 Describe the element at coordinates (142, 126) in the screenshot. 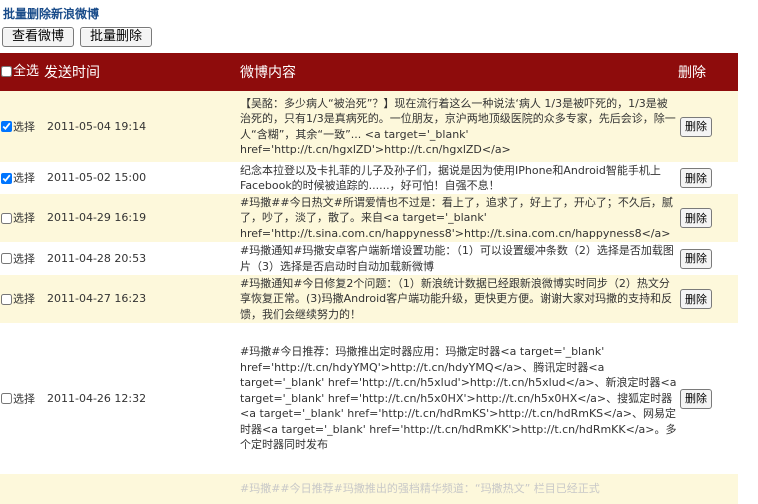

I see `row-time: 2011-05-04 19:14` at that location.